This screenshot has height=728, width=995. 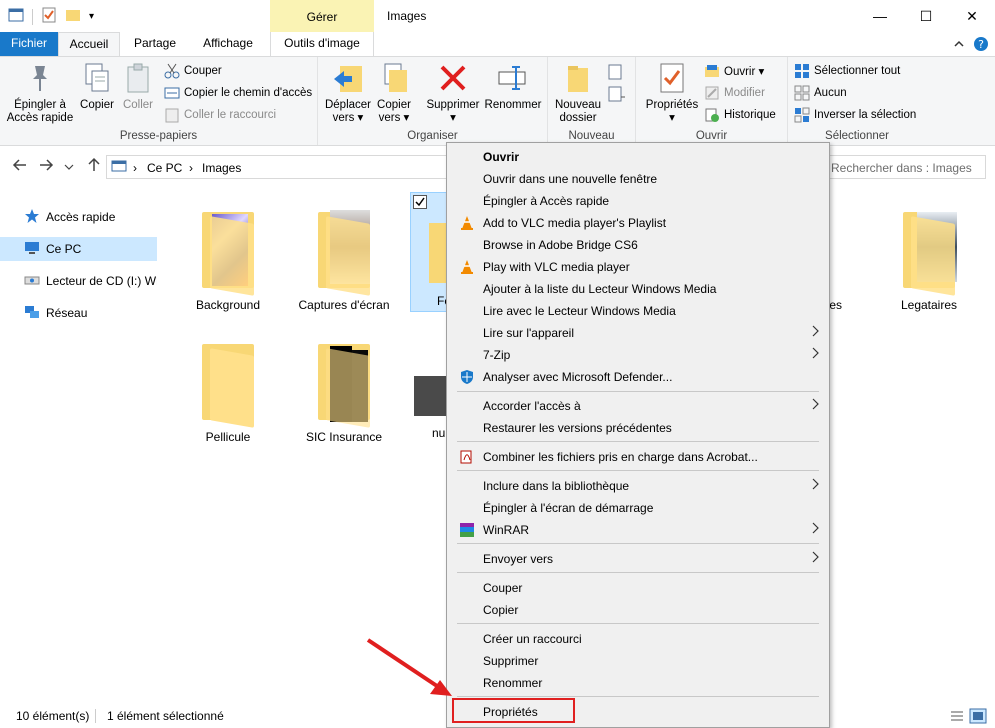 What do you see at coordinates (638, 661) in the screenshot?
I see `menu-item-supprimer: Supprimer` at bounding box center [638, 661].